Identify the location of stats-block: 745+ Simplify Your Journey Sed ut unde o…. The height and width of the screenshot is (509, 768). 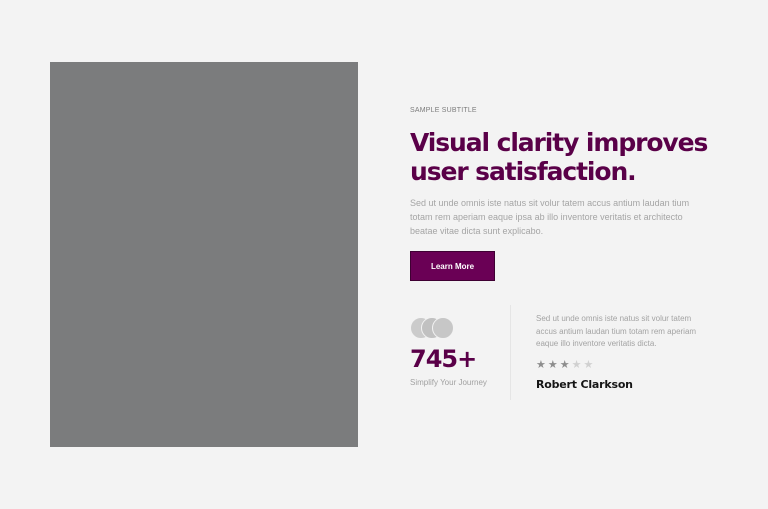
(562, 352).